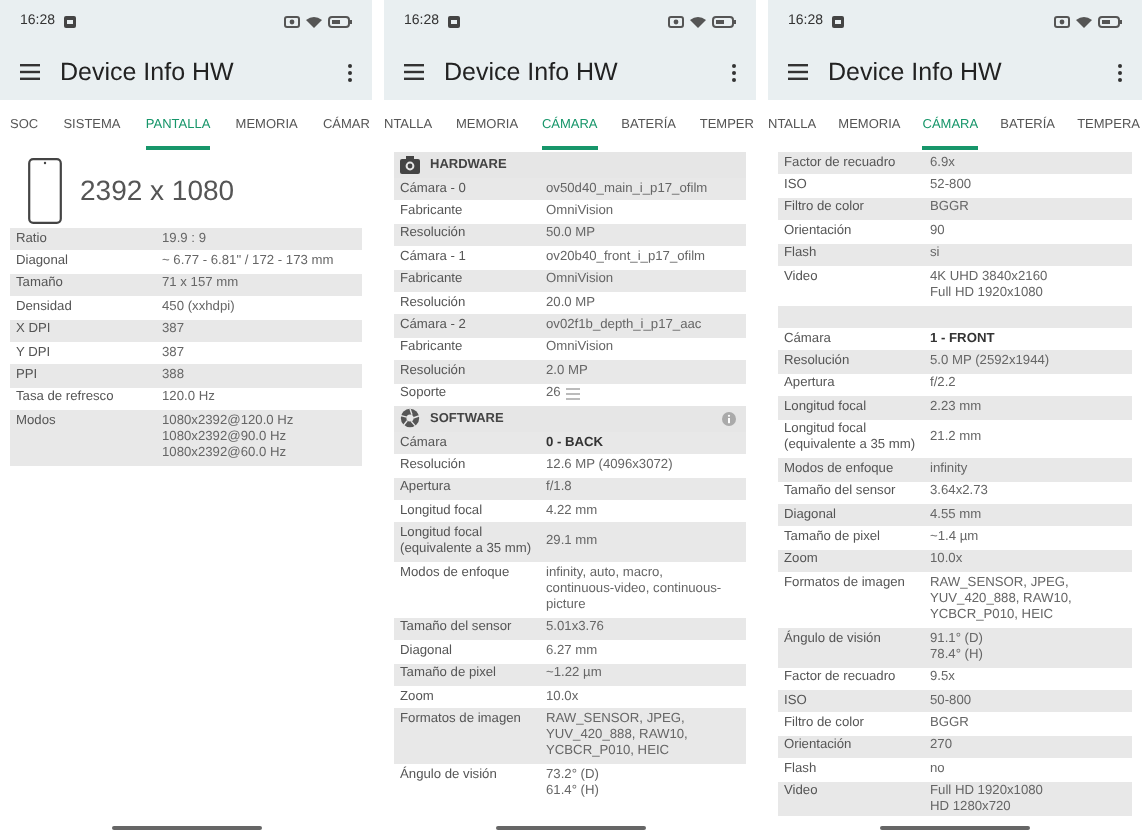 This screenshot has width=1142, height=840. I want to click on display-resolution: 2392 x 1080, so click(157, 190).